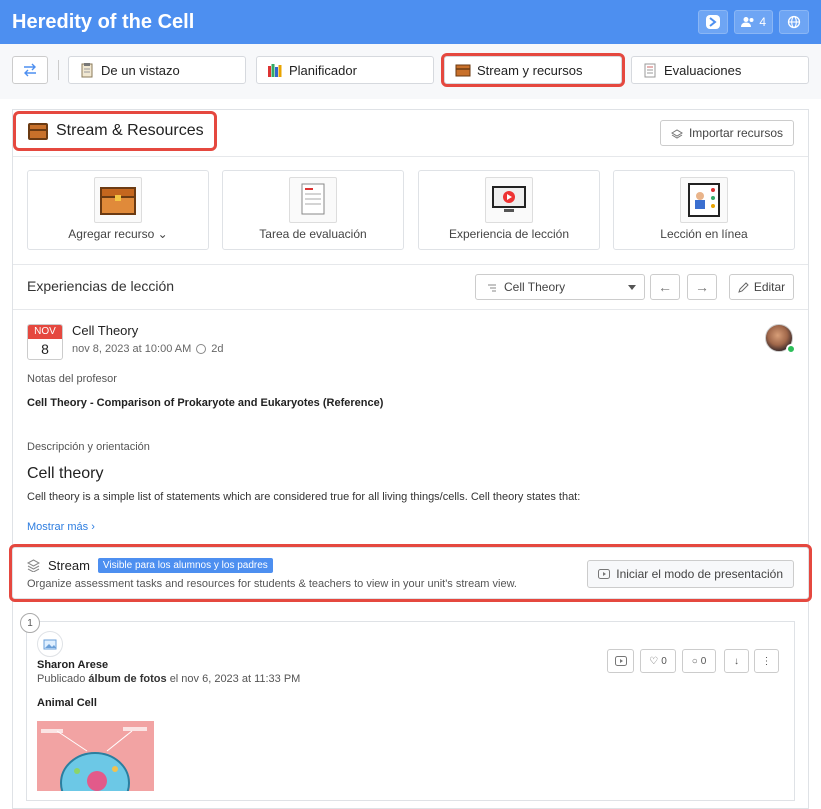 The width and height of the screenshot is (821, 809). Describe the element at coordinates (87, 70) in the screenshot. I see `clipboard-icon` at that location.